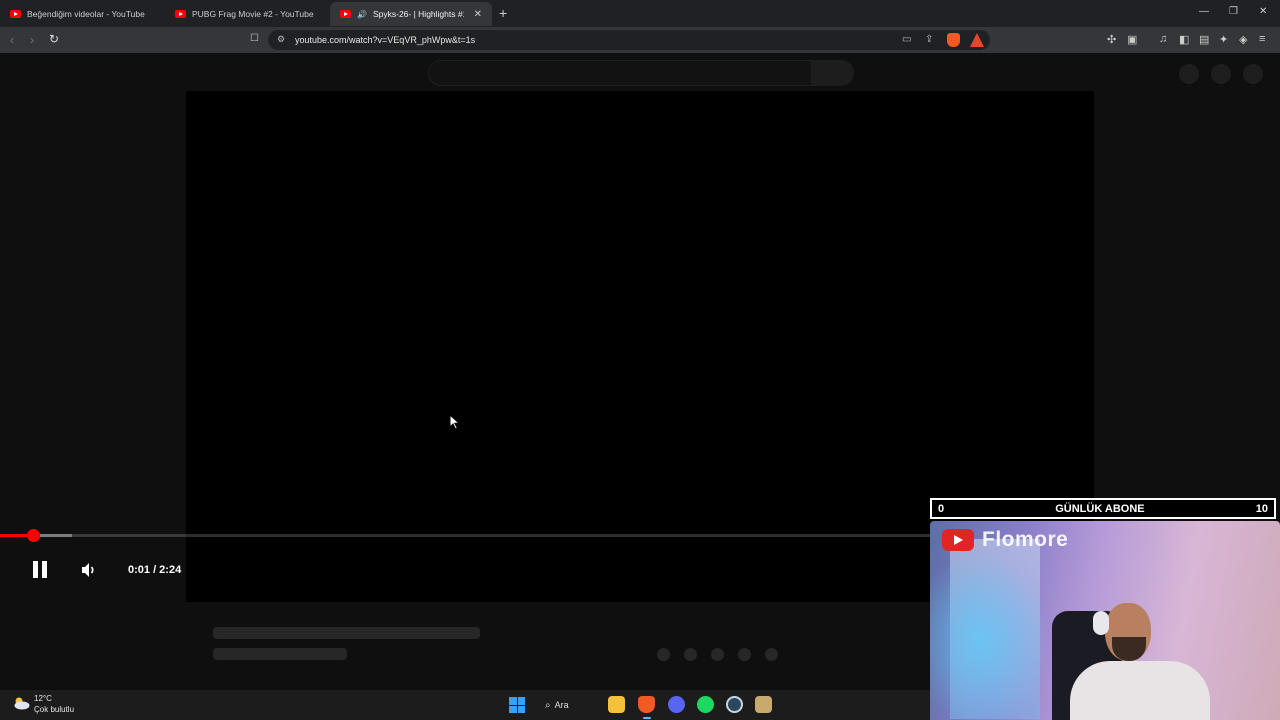 The image size is (1280, 720). I want to click on temperature: 12°C, so click(43, 698).